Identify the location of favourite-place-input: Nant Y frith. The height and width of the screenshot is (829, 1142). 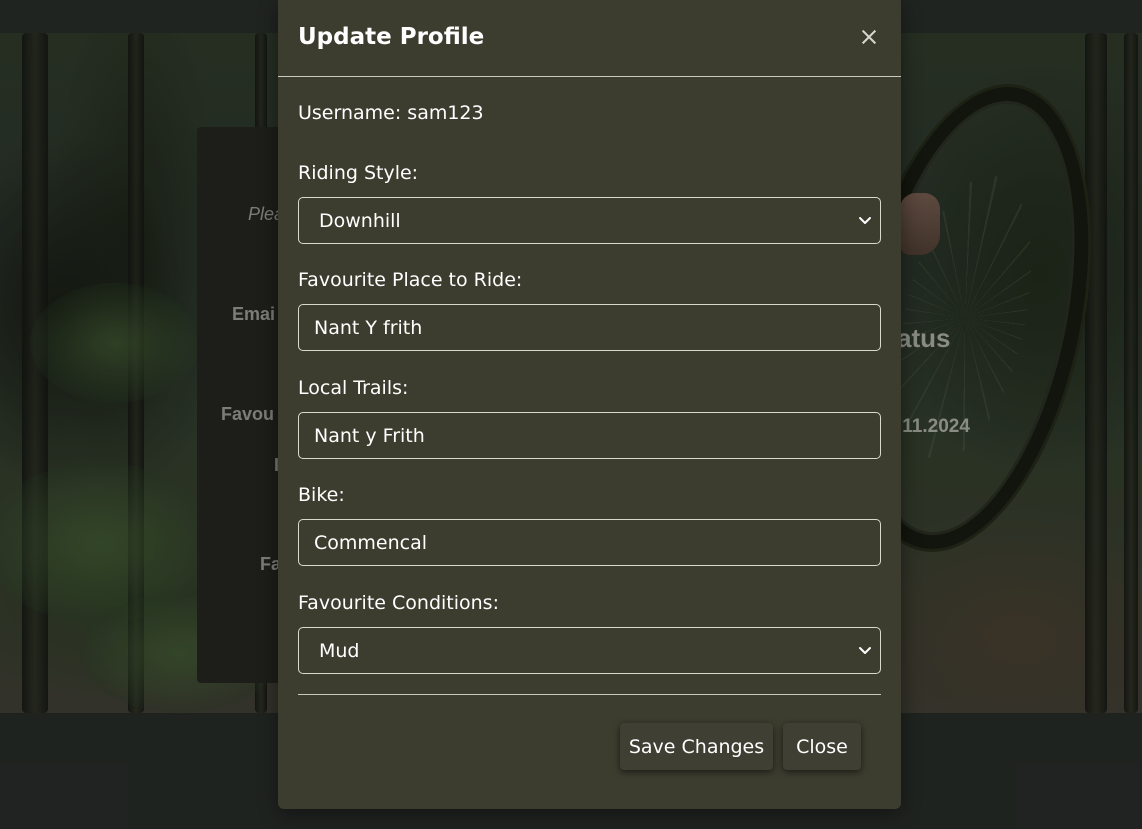
(589, 327).